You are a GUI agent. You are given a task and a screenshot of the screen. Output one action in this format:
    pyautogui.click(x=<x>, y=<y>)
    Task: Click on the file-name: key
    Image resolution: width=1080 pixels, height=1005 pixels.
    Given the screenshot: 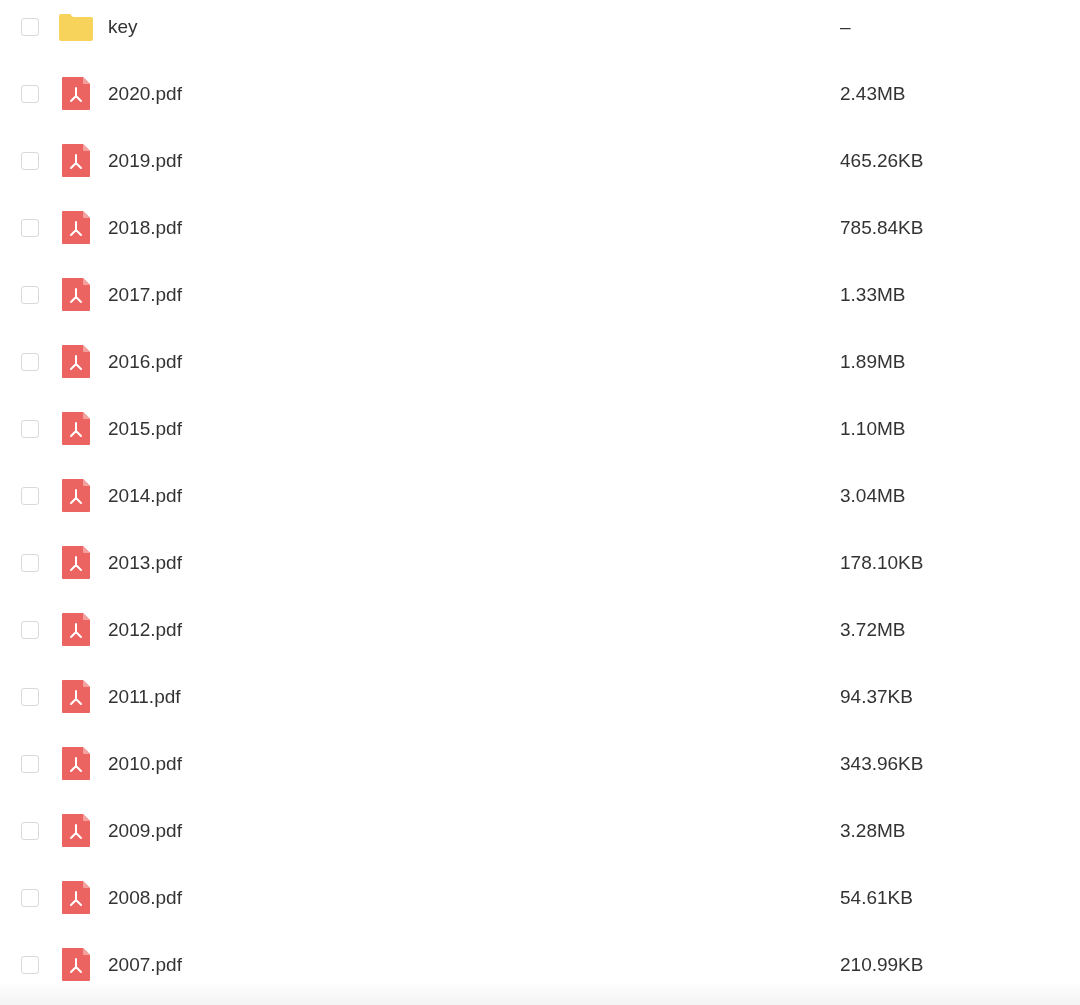 What is the action you would take?
    pyautogui.click(x=458, y=26)
    